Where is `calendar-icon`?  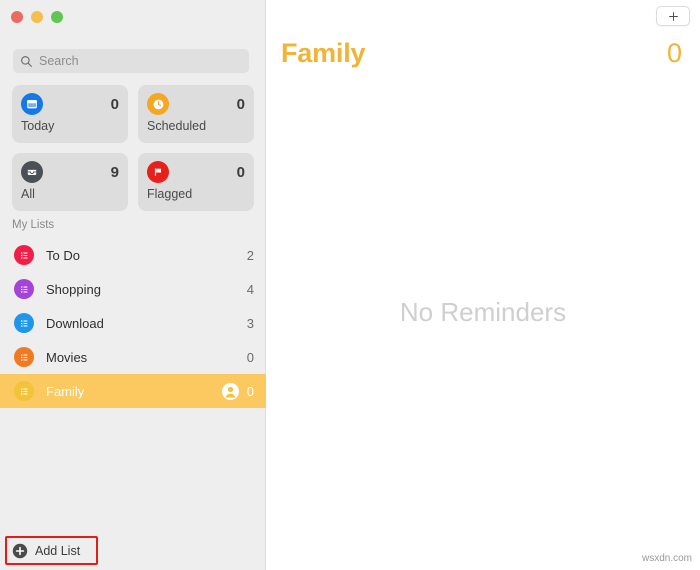 calendar-icon is located at coordinates (32, 104).